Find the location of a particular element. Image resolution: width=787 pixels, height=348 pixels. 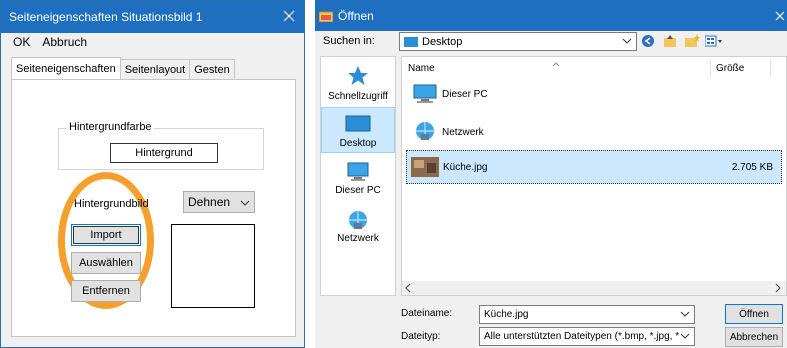

select-button: Auswählen is located at coordinates (106, 263).